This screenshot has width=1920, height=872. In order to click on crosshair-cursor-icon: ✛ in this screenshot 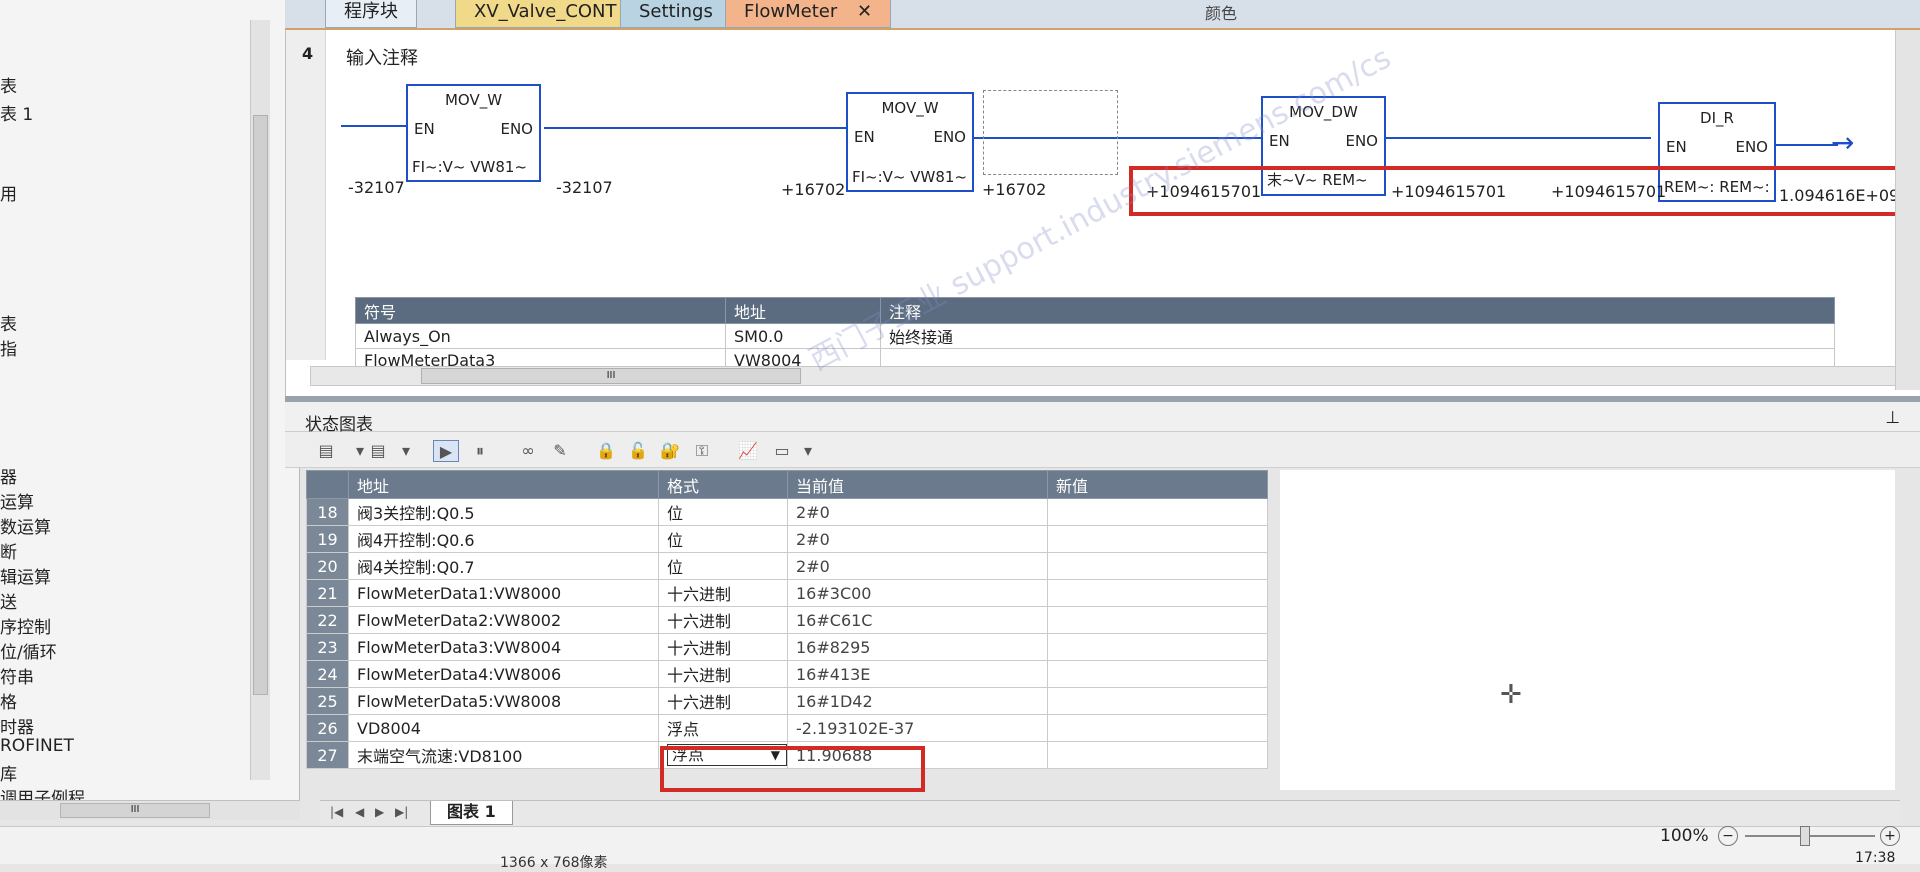, I will do `click(1511, 695)`.